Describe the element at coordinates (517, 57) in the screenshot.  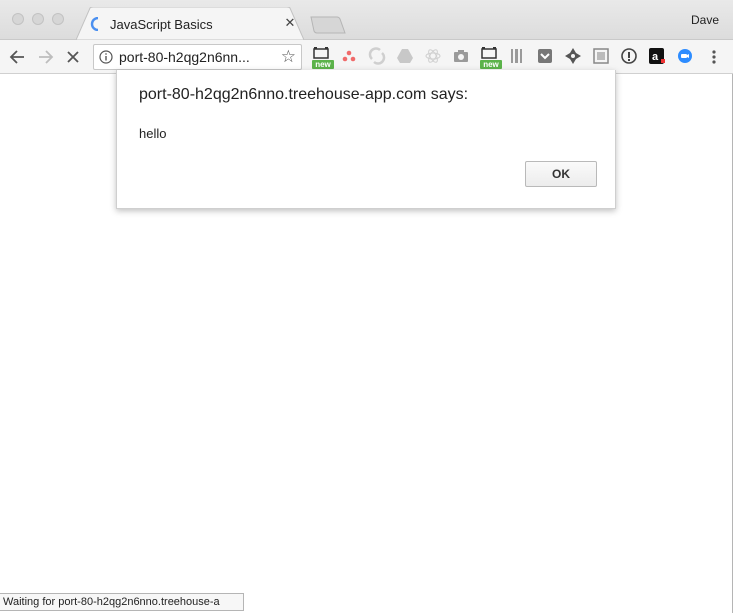
I see `barcode-icon` at that location.